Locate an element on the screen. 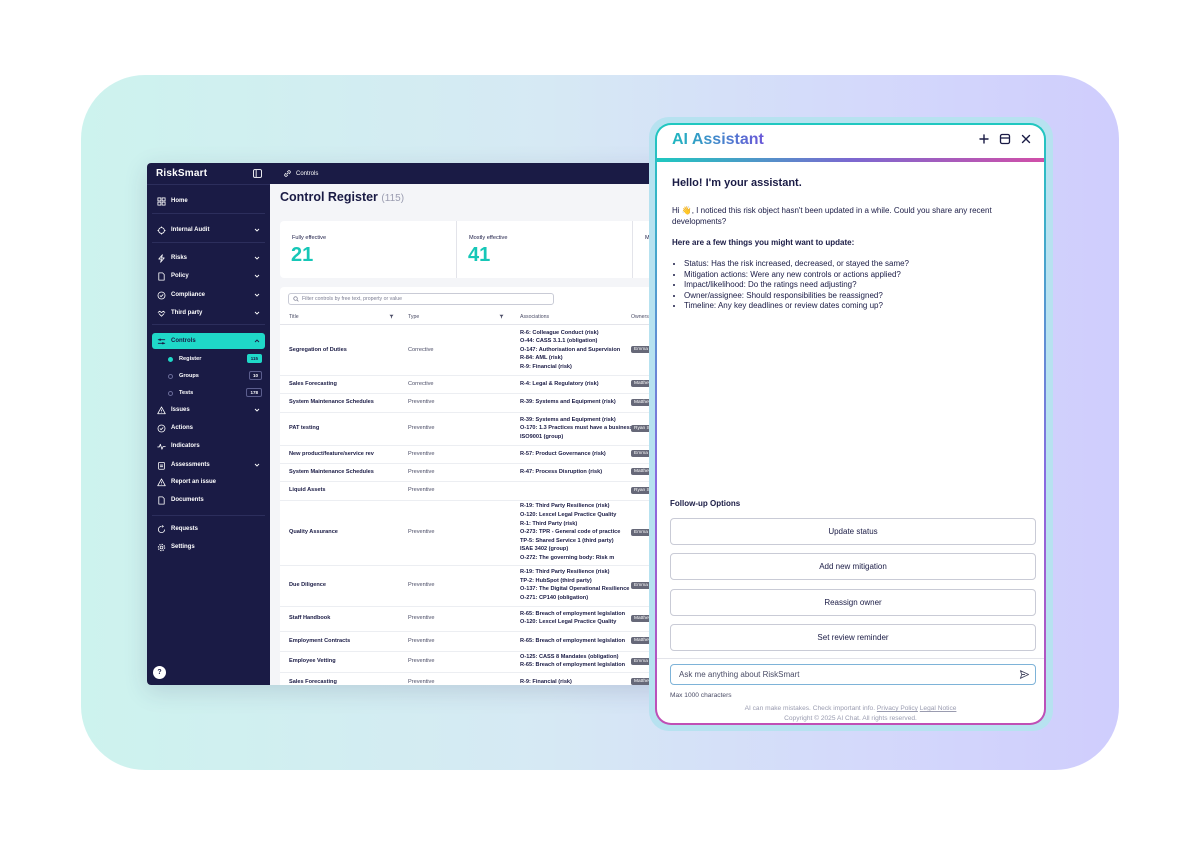  association-link: O-125: CASS 8 Mandates (obligation) is located at coordinates (576, 657).